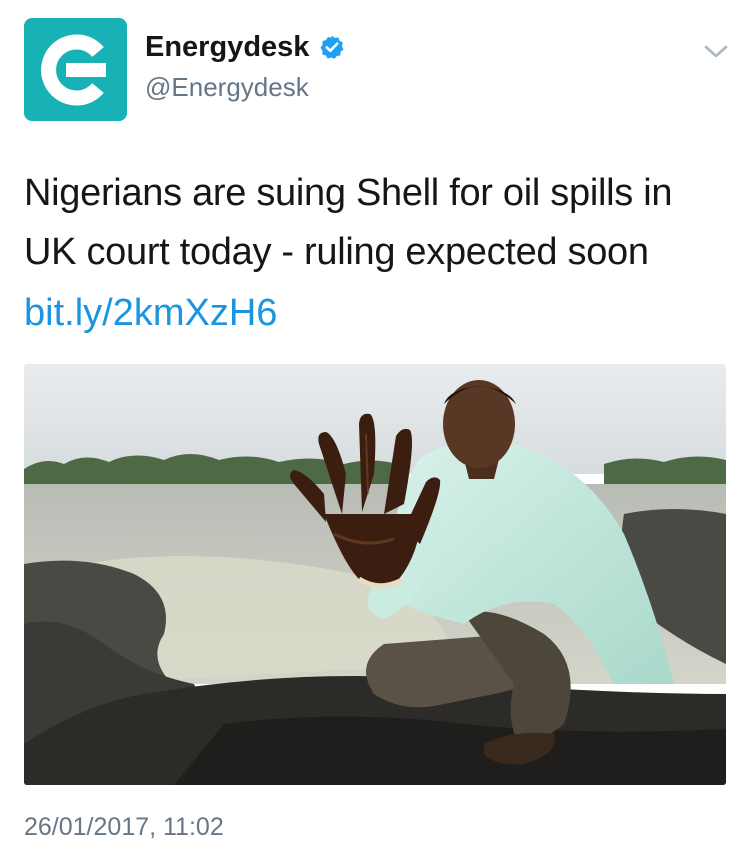 The image size is (750, 867). What do you see at coordinates (150, 313) in the screenshot?
I see `tweet-link: bit.ly/2kmXzH6` at bounding box center [150, 313].